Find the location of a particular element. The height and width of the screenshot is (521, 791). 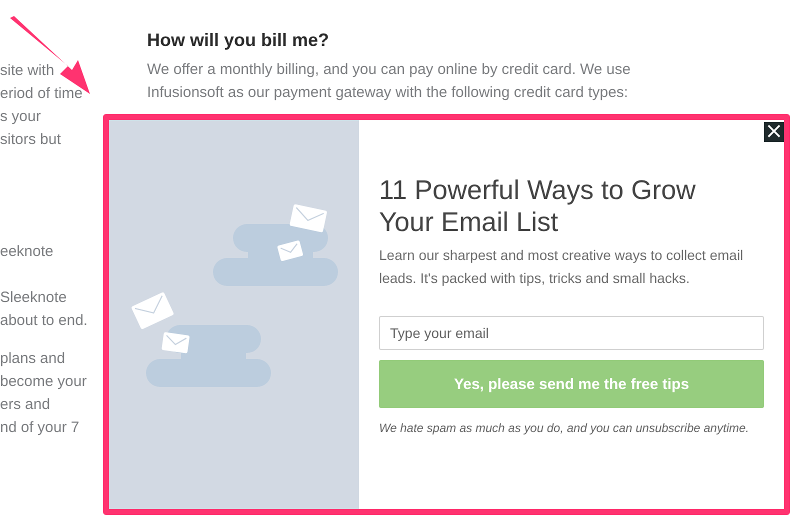

body-text: become your is located at coordinates (43, 382).